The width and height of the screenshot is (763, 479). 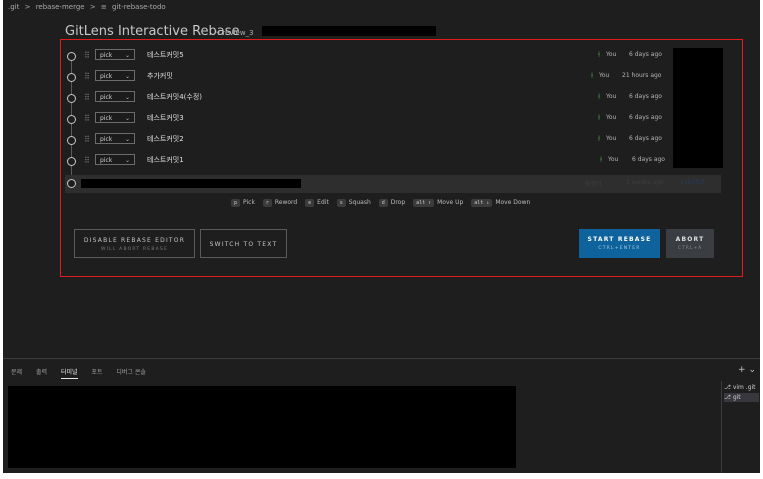 What do you see at coordinates (88, 7) in the screenshot?
I see `breadcrumb: .git > rebase-merge > ≡ git-rebase-todo` at bounding box center [88, 7].